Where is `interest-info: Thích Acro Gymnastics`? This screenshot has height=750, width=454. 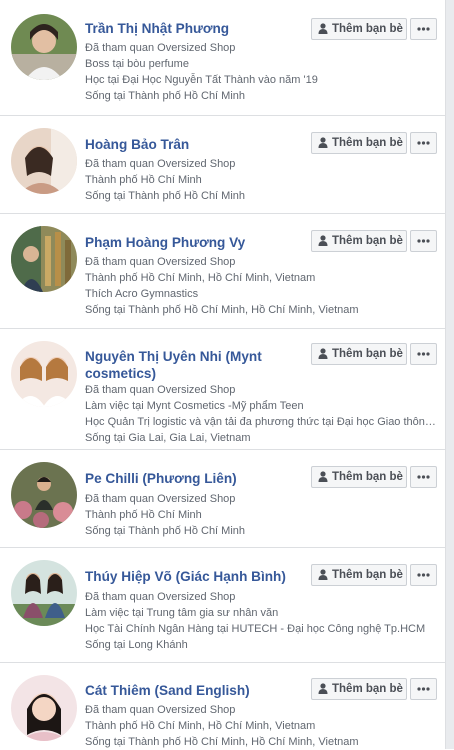 interest-info: Thích Acro Gymnastics is located at coordinates (142, 294).